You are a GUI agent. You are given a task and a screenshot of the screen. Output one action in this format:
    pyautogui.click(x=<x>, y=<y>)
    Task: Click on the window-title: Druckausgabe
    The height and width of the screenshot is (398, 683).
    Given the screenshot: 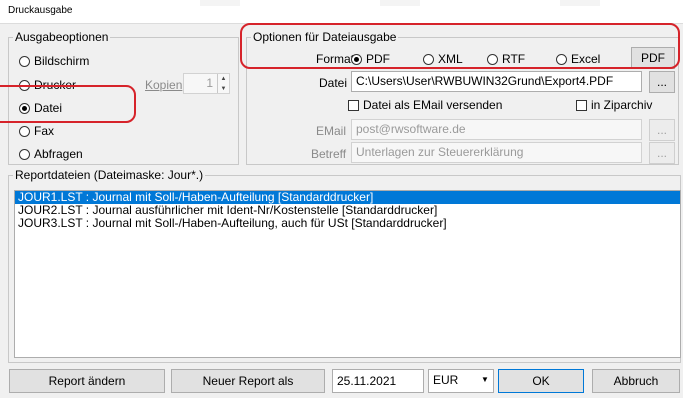 What is the action you would take?
    pyautogui.click(x=40, y=10)
    